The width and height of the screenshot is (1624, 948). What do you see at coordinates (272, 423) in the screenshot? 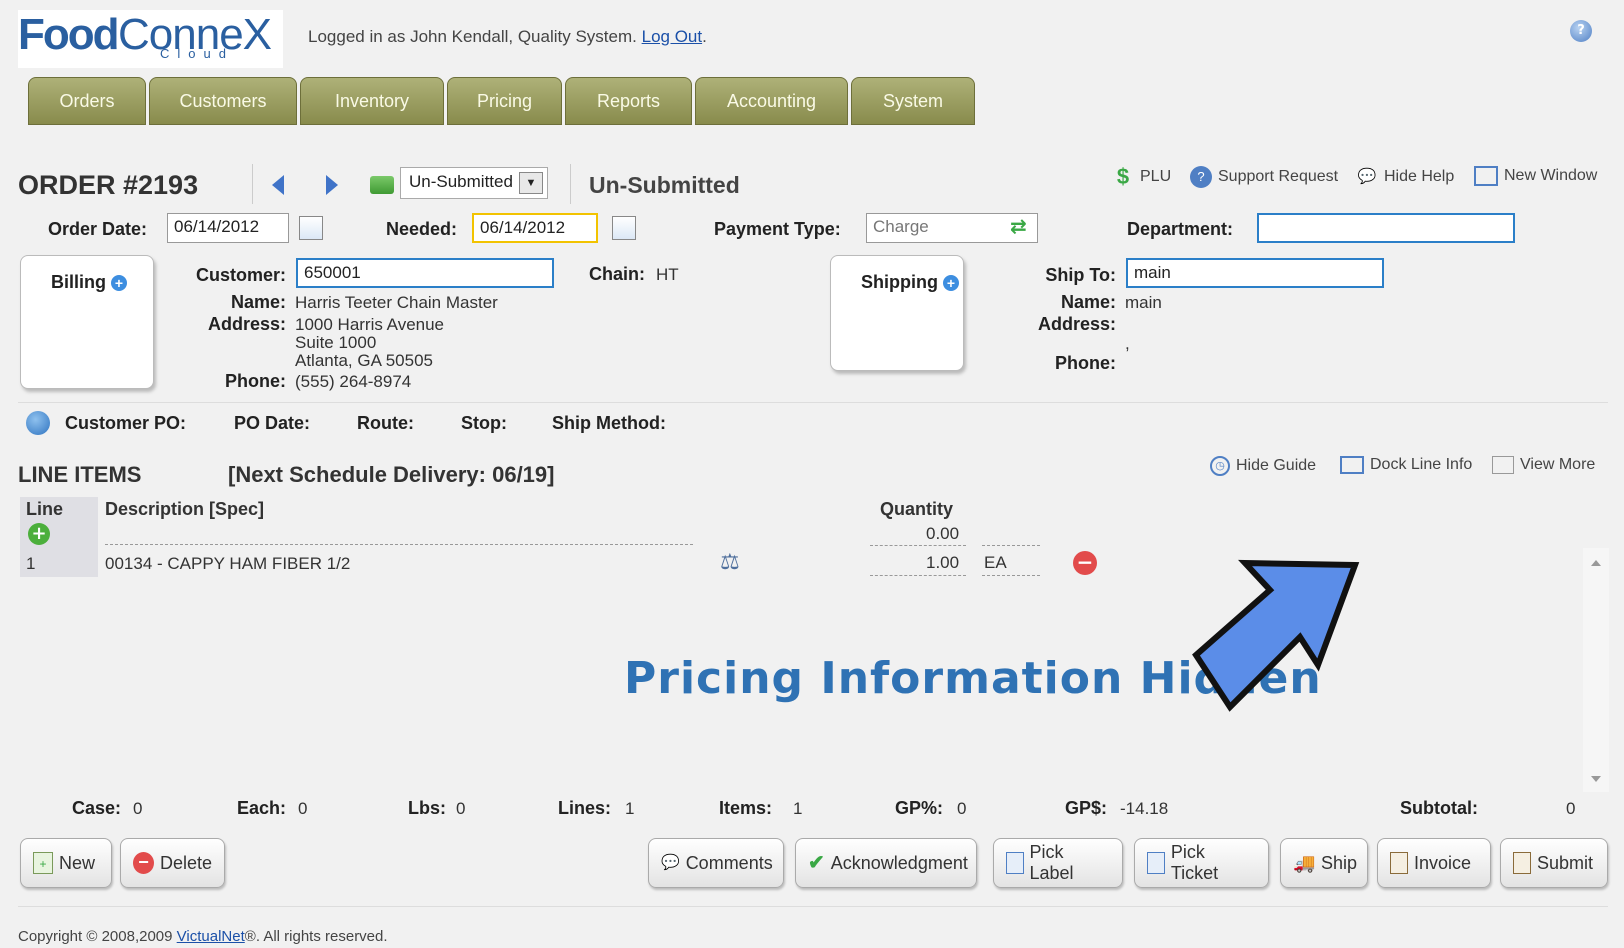
I see `po-date-label: PO Date:` at bounding box center [272, 423].